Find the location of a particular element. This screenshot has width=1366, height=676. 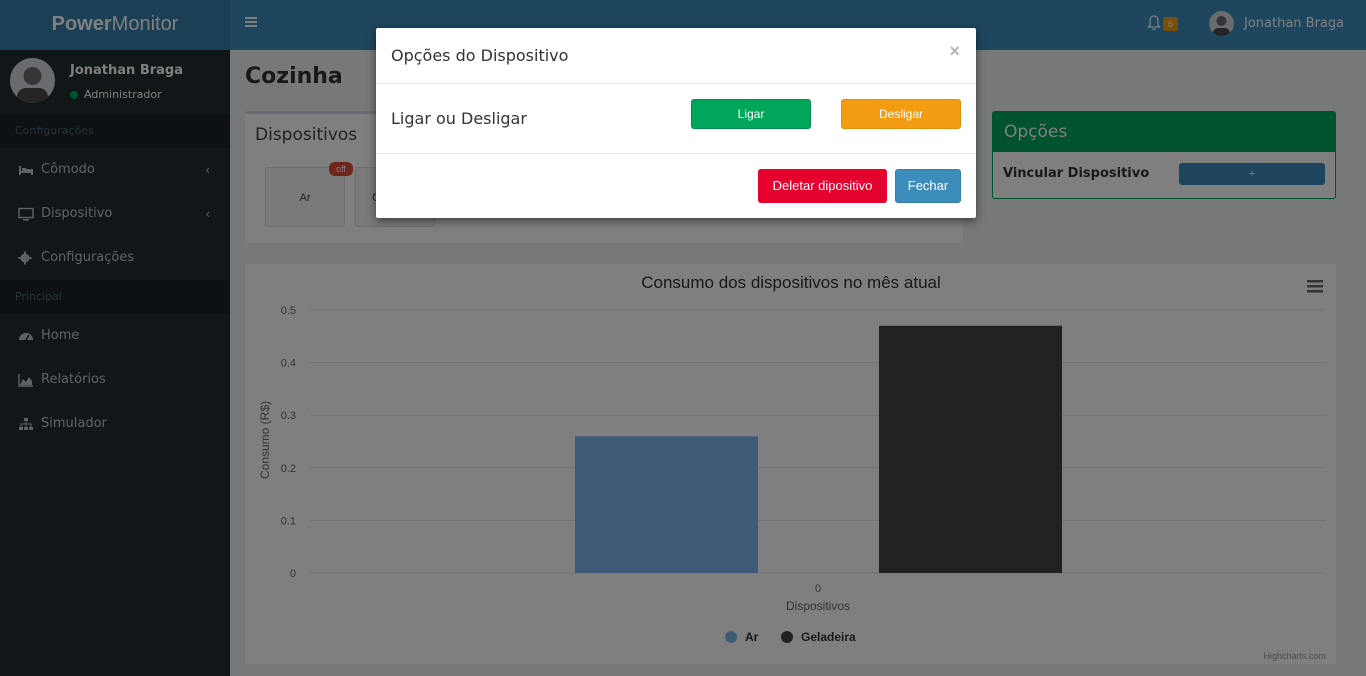

modal-title: Opções do Dispositivo is located at coordinates (480, 55).